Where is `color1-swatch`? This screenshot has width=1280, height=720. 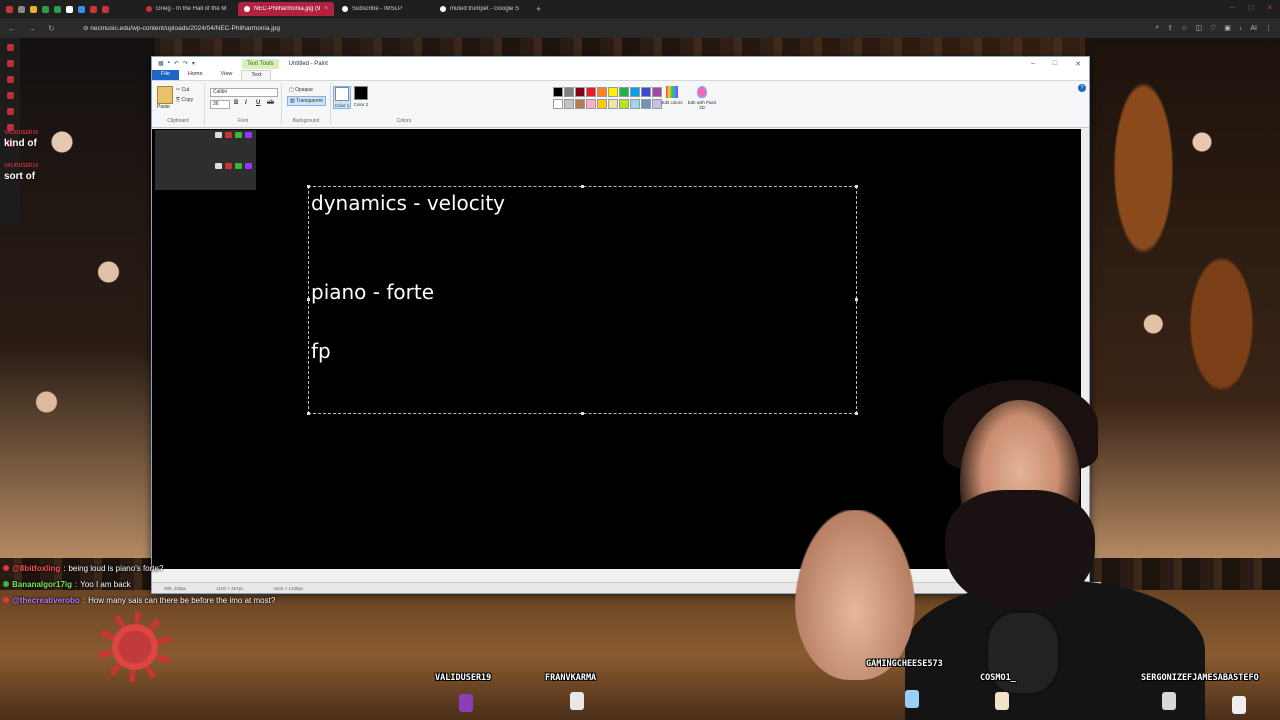 color1-swatch is located at coordinates (342, 94).